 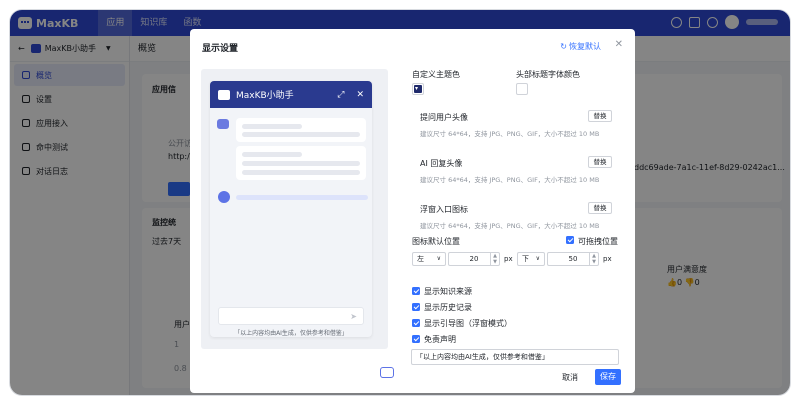 What do you see at coordinates (340, 95) in the screenshot?
I see `expand-icon: ⤢` at bounding box center [340, 95].